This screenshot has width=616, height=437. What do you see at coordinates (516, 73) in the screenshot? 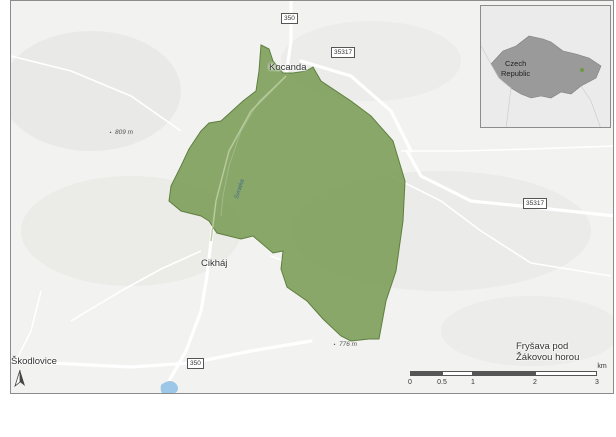
I see `inset-label-republic: Republic` at bounding box center [516, 73].